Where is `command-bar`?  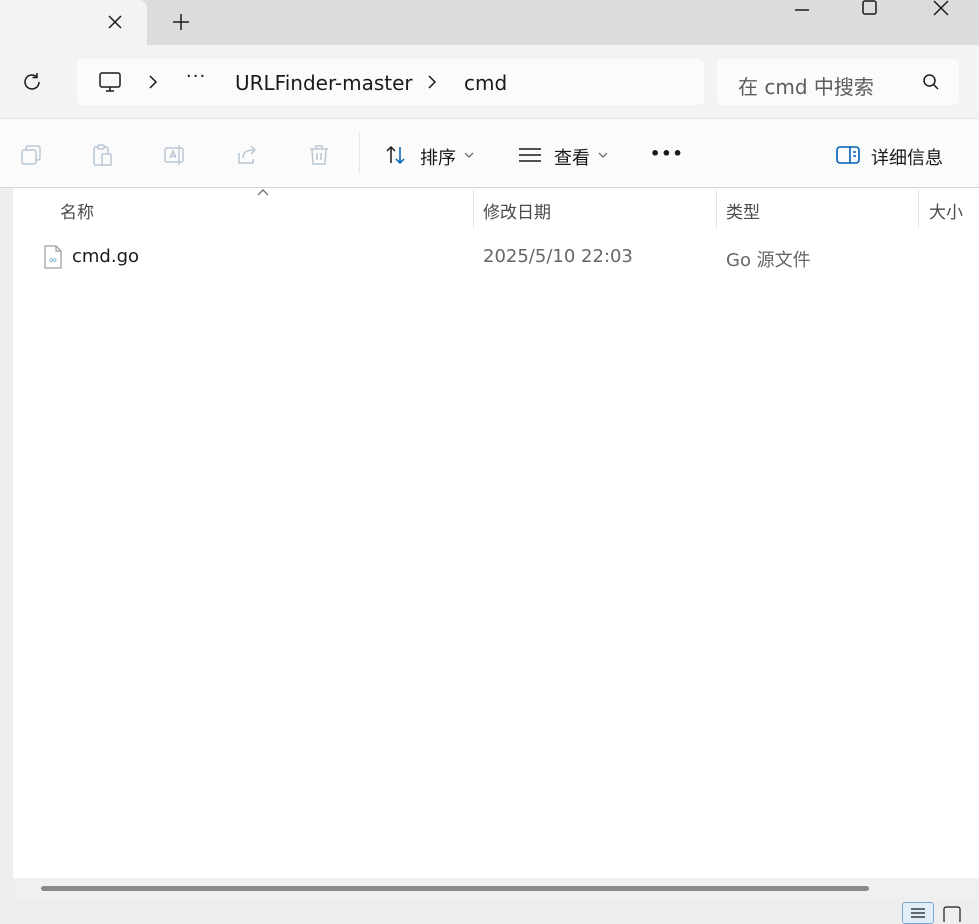
command-bar is located at coordinates (489, 153).